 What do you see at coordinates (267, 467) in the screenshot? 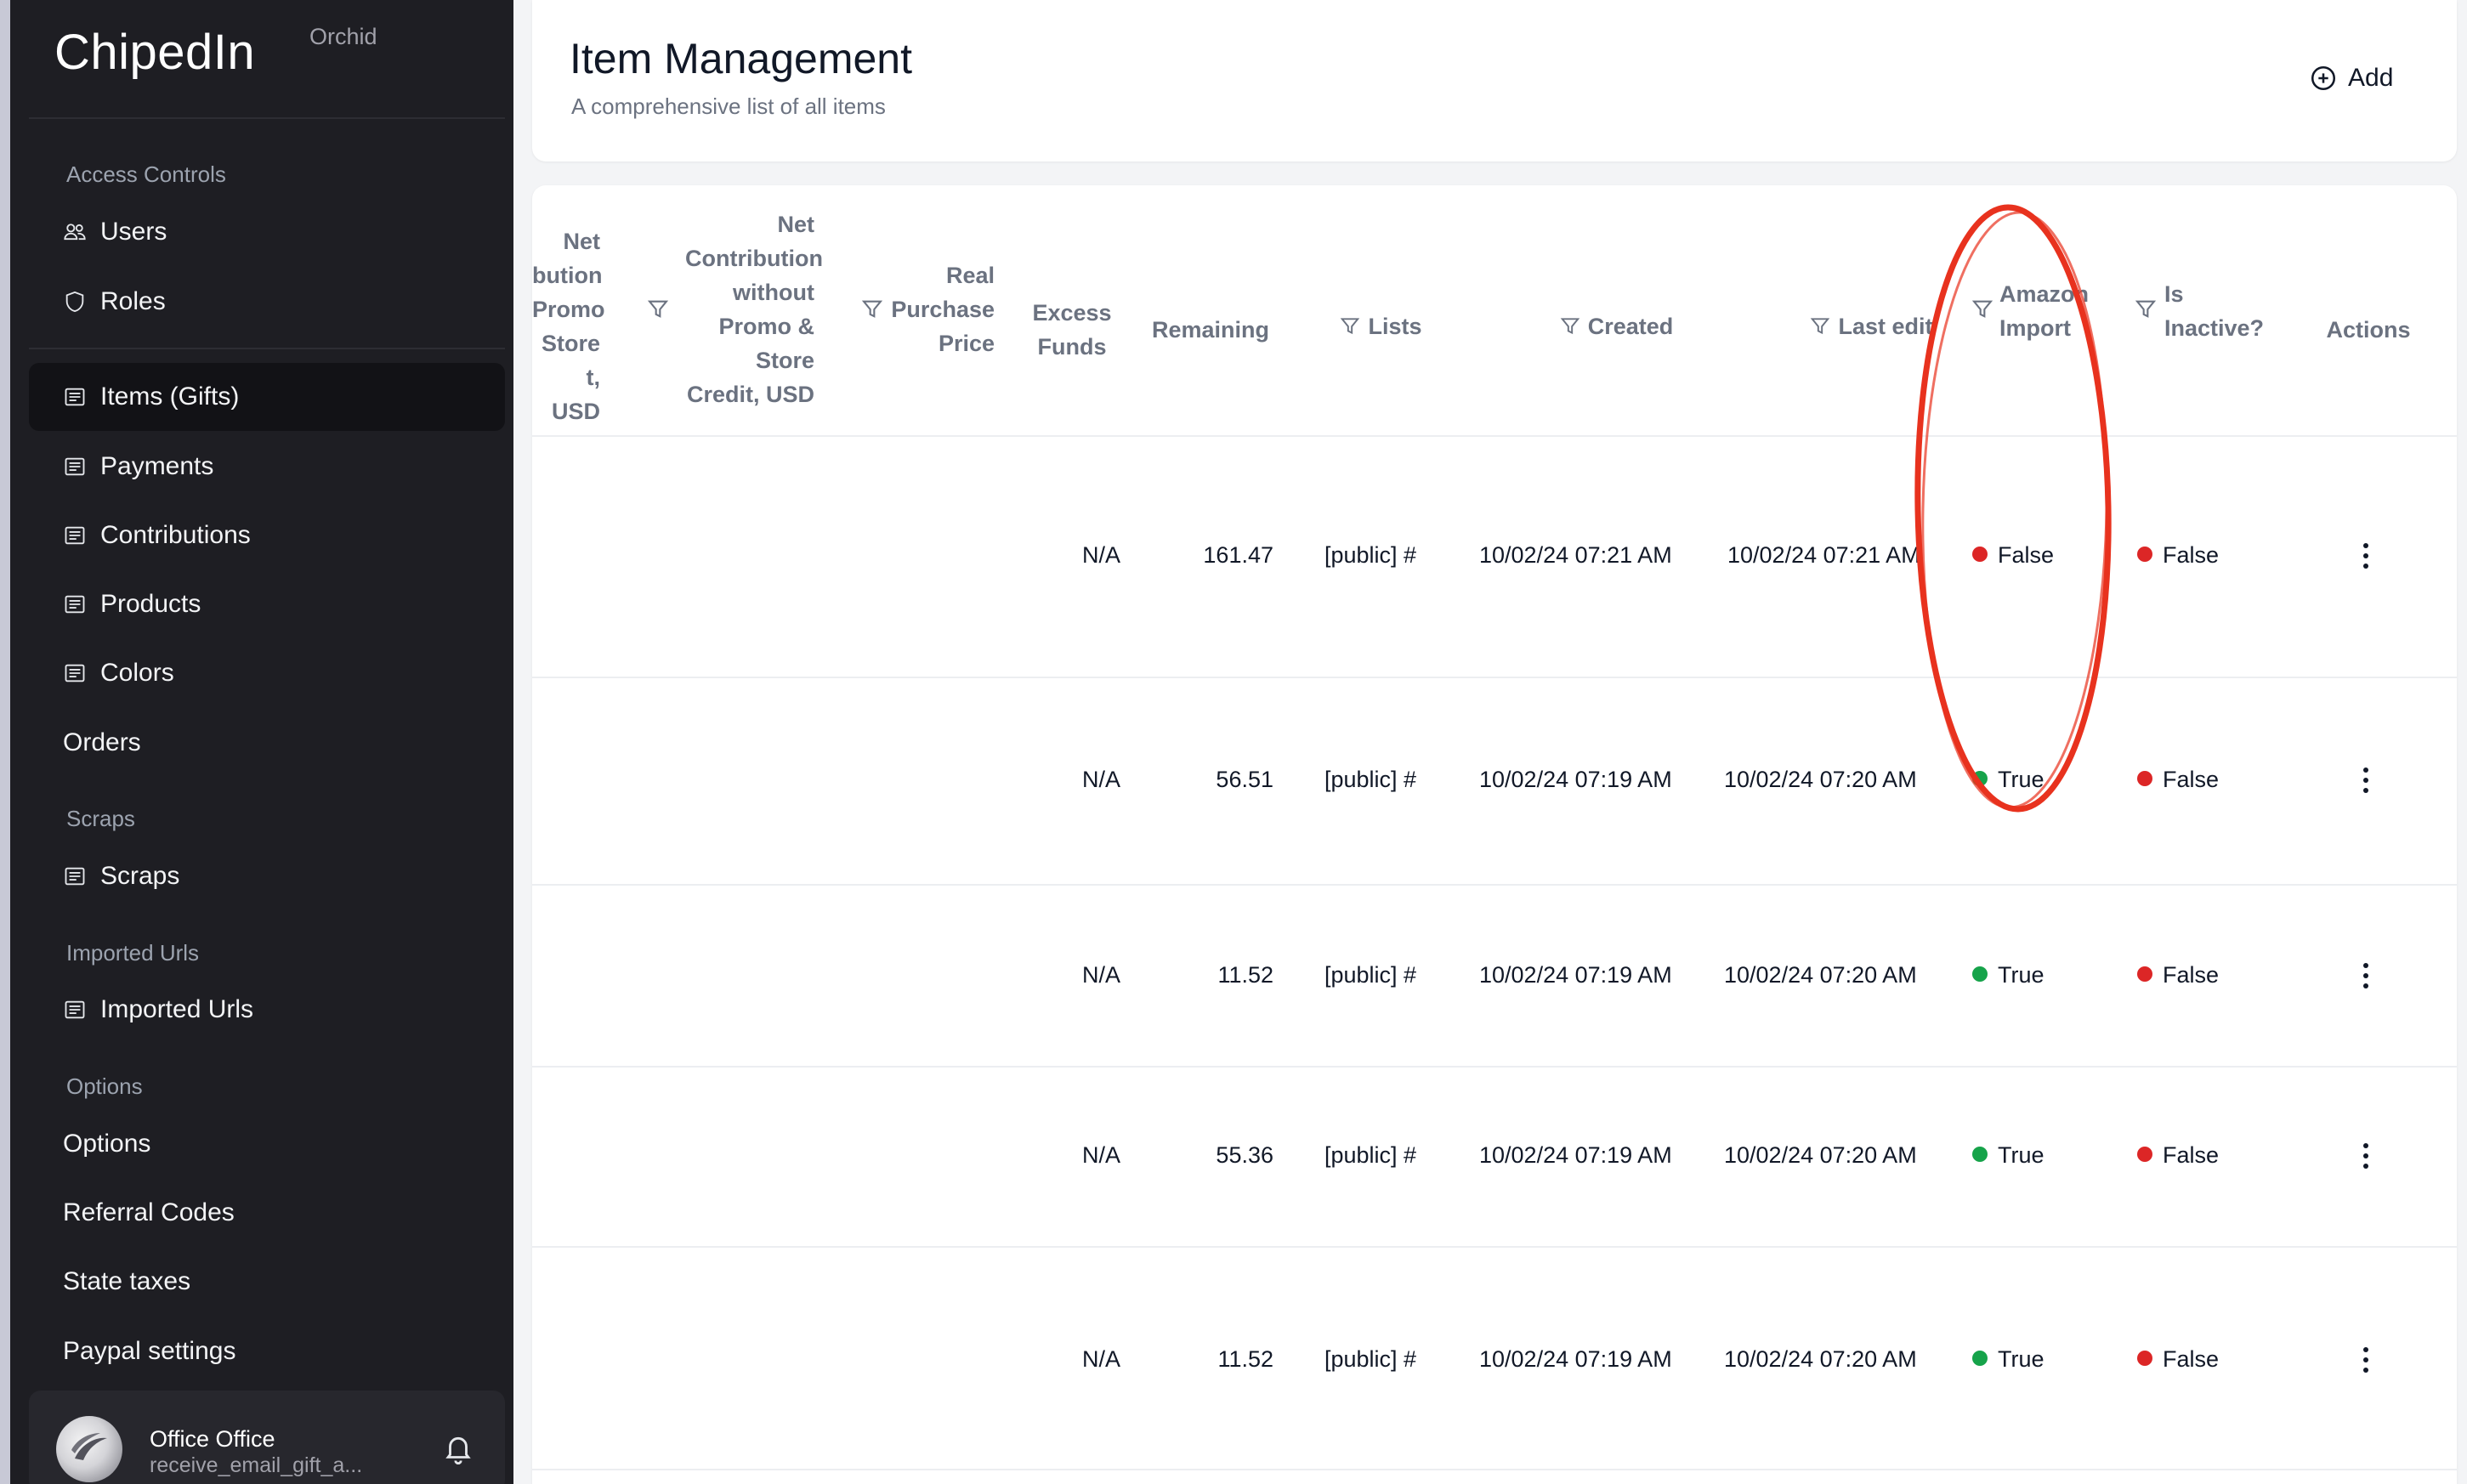
I see `sidebar-item-payments: Payments` at bounding box center [267, 467].